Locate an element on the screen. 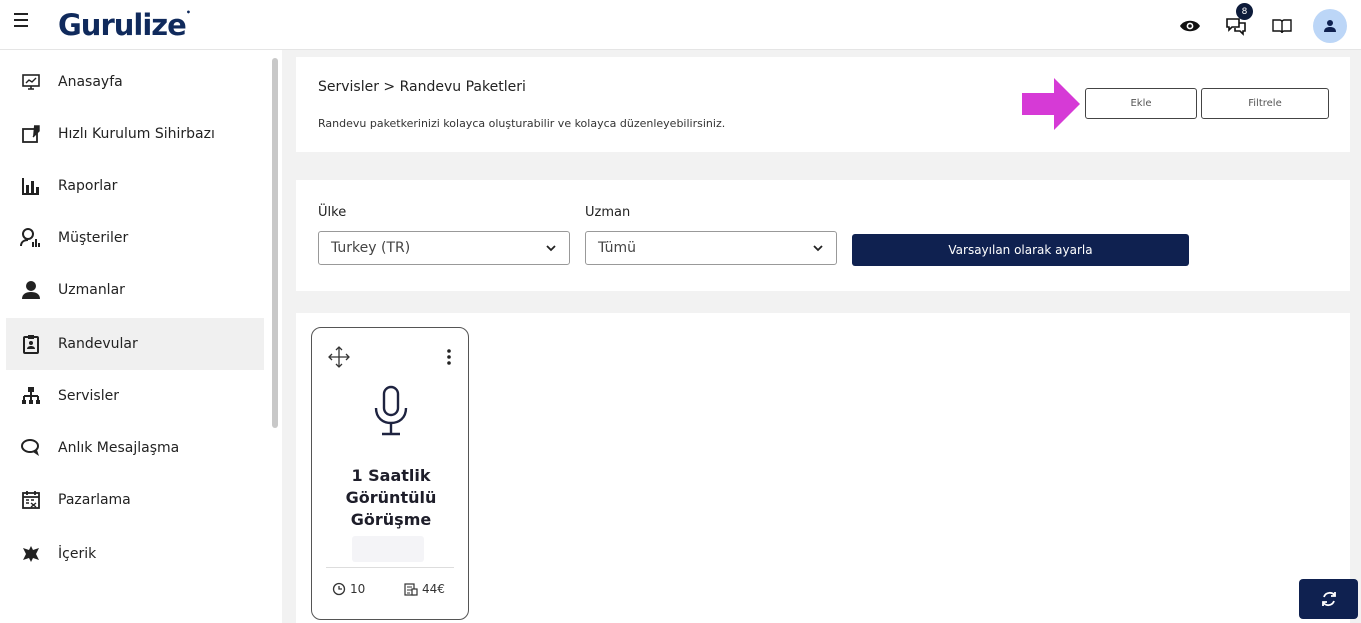  sidebar-item-label: Uzmanlar is located at coordinates (91, 290).